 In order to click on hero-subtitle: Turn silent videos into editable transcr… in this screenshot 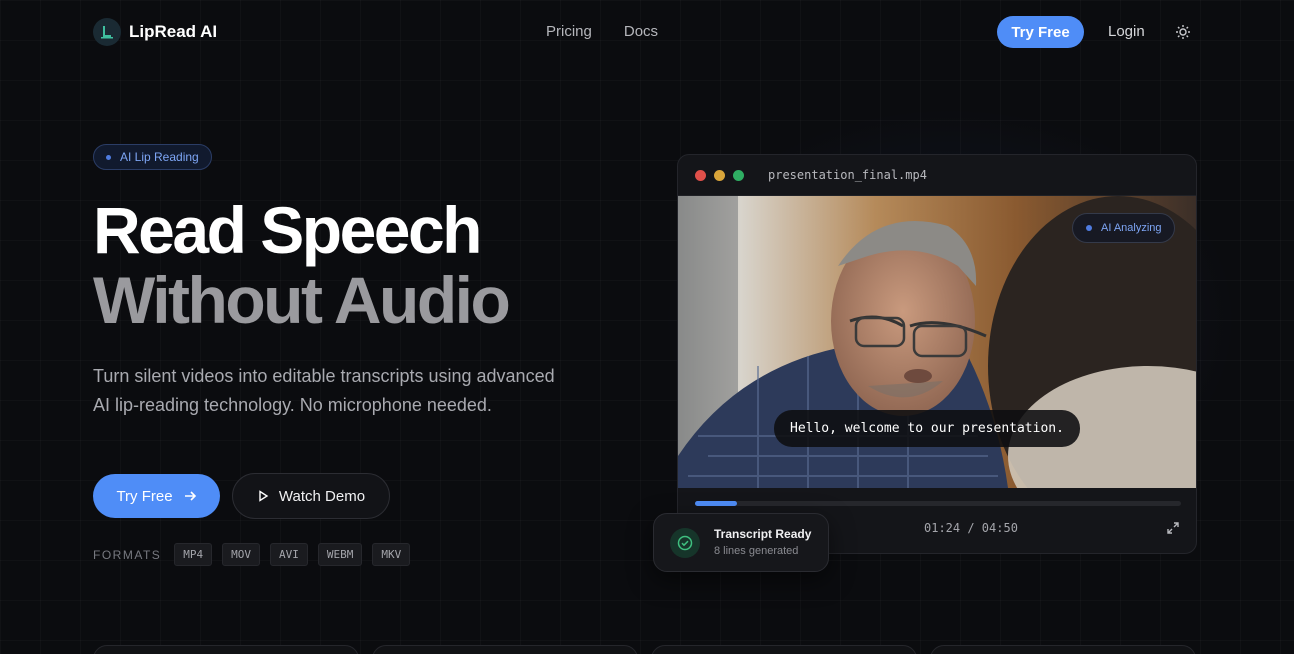, I will do `click(324, 390)`.